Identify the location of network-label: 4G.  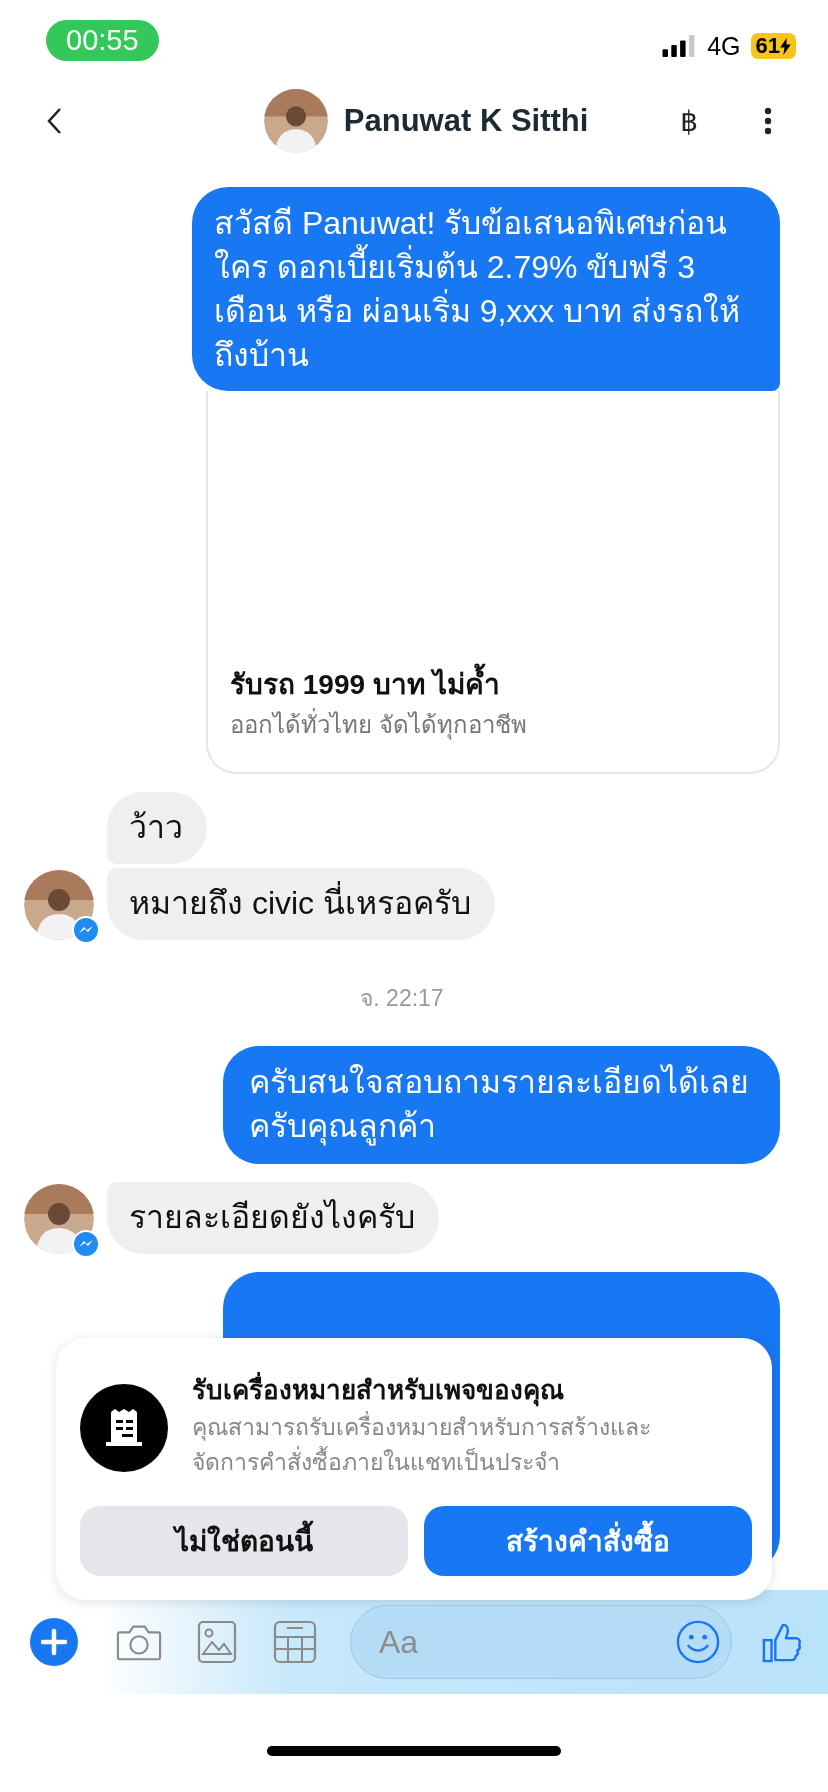
(724, 46).